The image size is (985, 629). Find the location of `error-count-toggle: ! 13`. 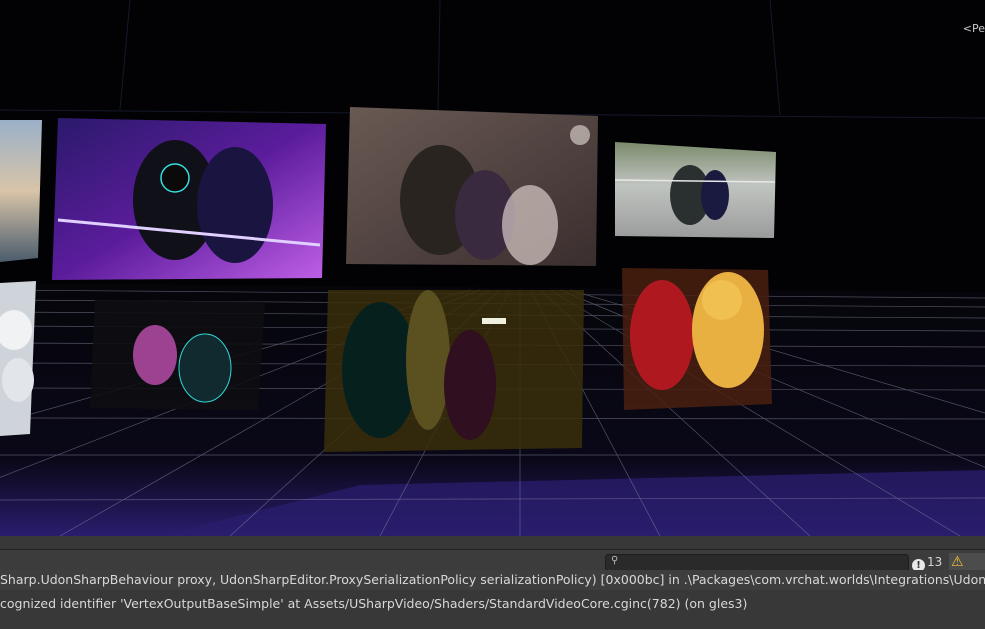

error-count-toggle: ! 13 is located at coordinates (926, 562).